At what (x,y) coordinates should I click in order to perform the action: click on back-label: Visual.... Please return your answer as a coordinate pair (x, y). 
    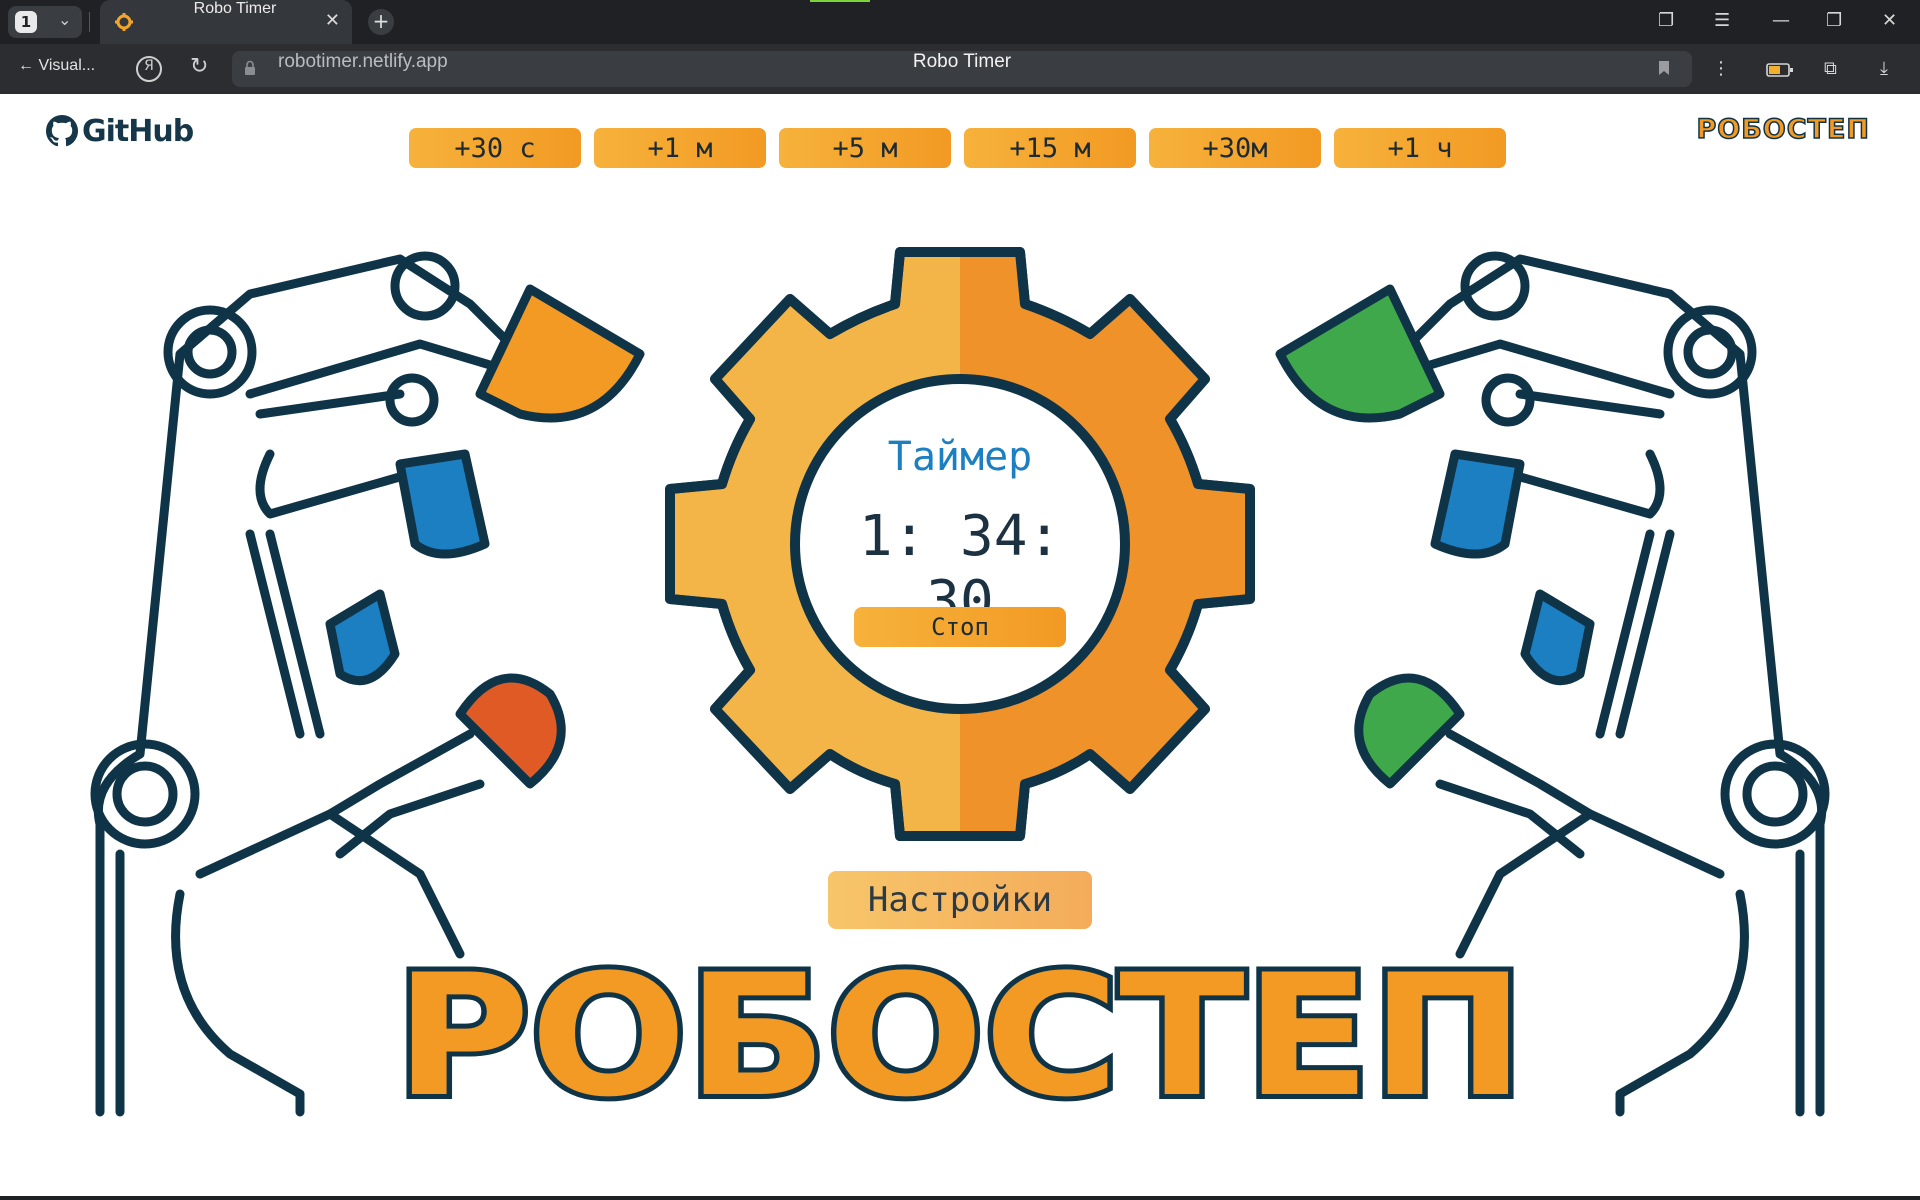
    Looking at the image, I should click on (67, 65).